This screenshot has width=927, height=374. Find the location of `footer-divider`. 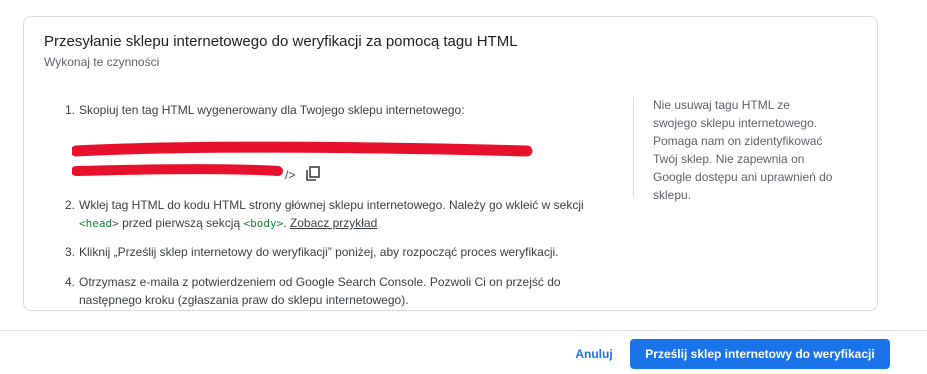

footer-divider is located at coordinates (463, 330).